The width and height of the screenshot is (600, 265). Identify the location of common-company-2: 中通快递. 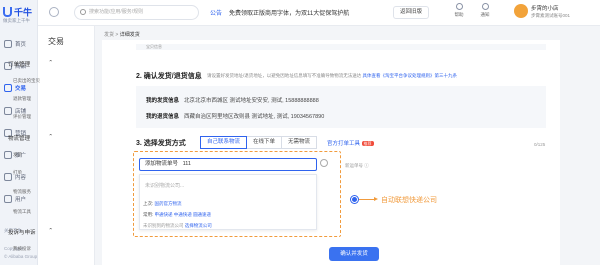
(183, 214).